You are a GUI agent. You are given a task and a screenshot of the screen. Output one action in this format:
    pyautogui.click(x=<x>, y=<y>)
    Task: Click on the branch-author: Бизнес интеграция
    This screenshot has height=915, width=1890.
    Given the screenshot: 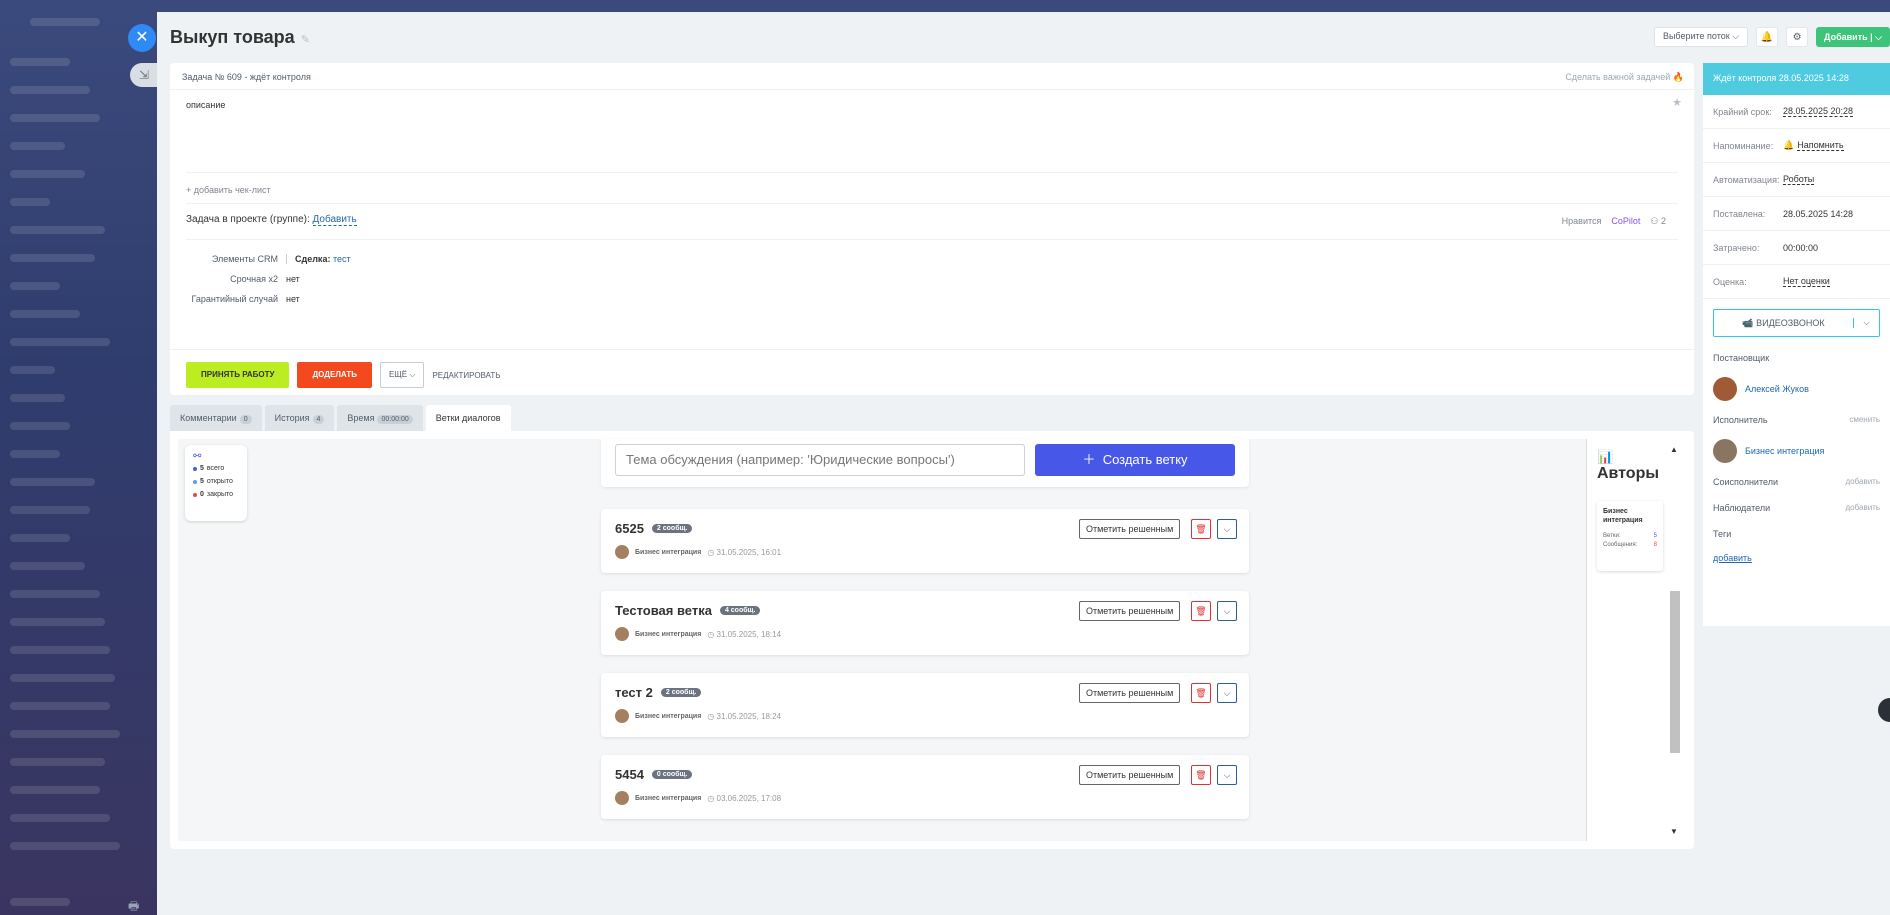 What is the action you would take?
    pyautogui.click(x=668, y=634)
    